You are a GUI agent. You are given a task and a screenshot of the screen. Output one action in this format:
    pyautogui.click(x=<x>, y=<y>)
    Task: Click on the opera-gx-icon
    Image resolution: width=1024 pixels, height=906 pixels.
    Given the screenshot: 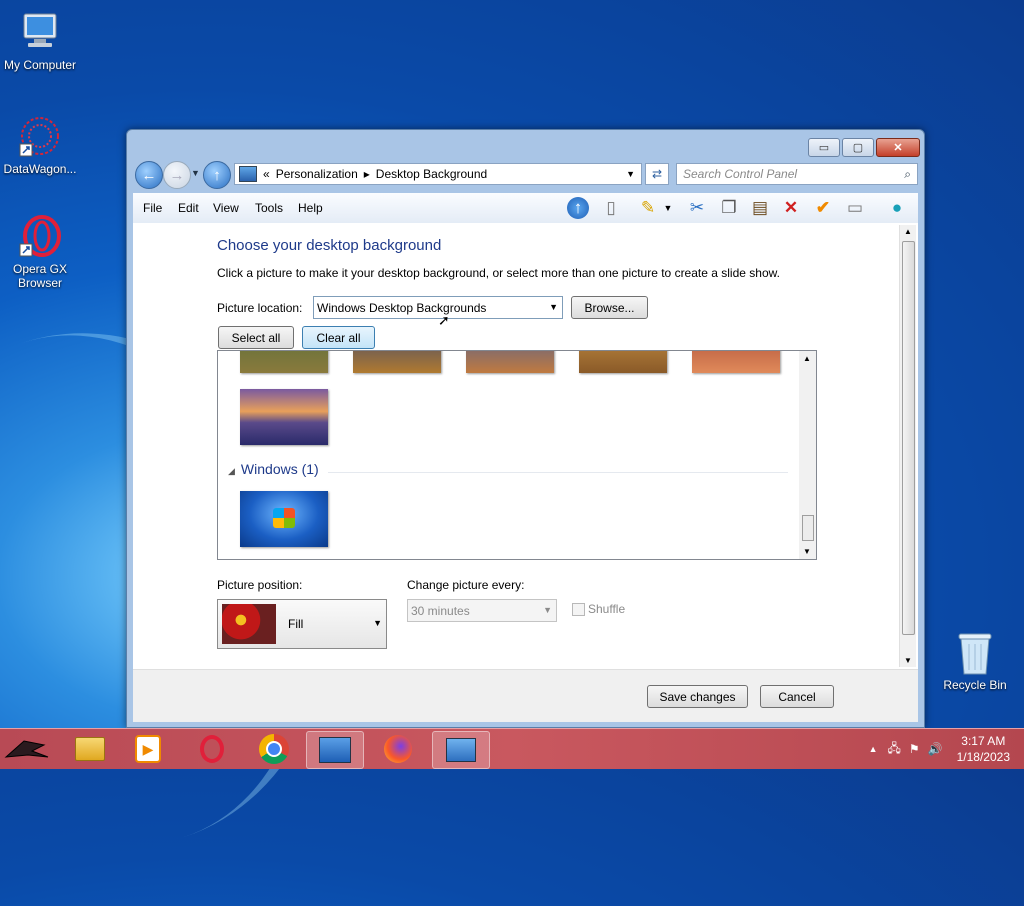 What is the action you would take?
    pyautogui.click(x=40, y=236)
    